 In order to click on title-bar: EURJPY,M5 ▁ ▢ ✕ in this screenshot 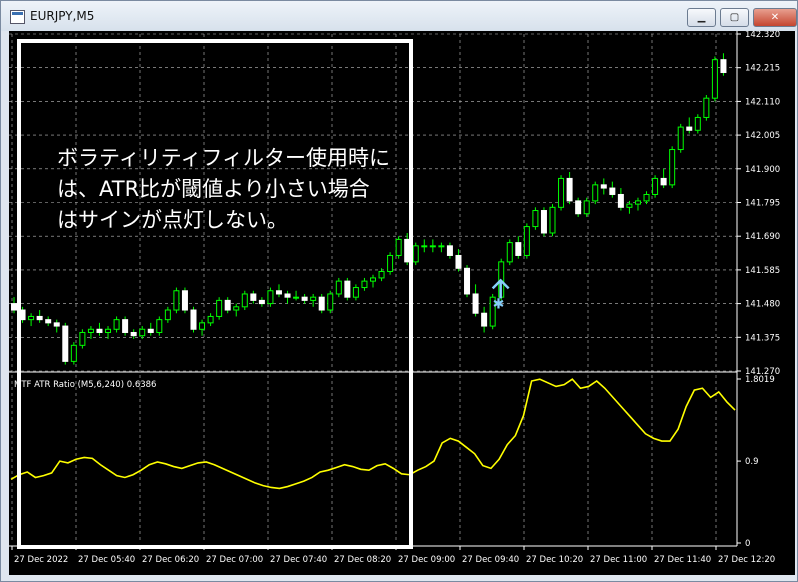, I will do `click(399, 16)`.